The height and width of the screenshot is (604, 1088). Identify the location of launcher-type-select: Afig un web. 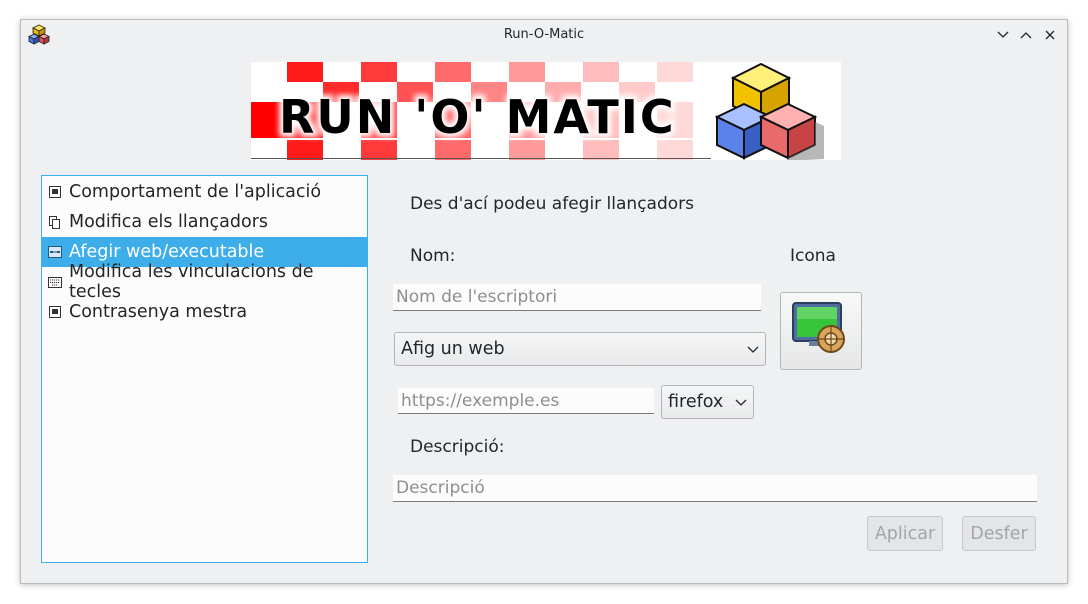
(580, 349).